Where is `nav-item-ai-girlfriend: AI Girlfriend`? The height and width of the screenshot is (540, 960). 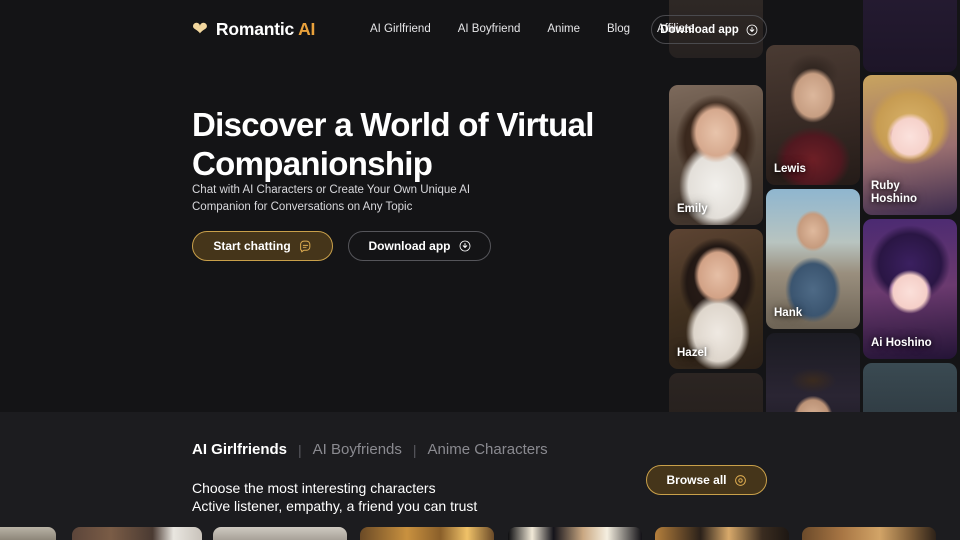 nav-item-ai-girlfriend: AI Girlfriend is located at coordinates (400, 29).